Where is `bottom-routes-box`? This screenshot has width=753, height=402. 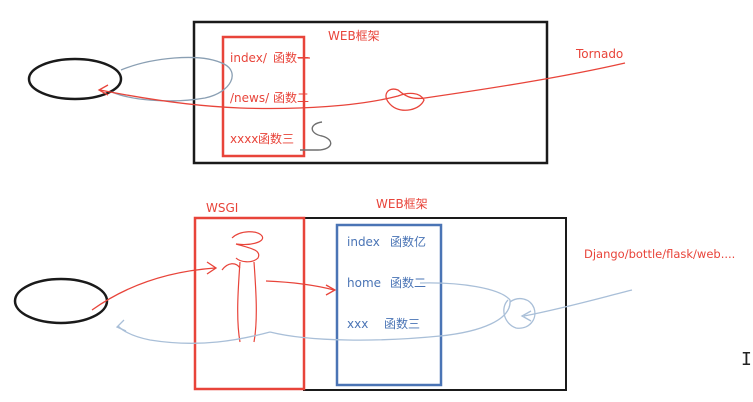 bottom-routes-box is located at coordinates (389, 305).